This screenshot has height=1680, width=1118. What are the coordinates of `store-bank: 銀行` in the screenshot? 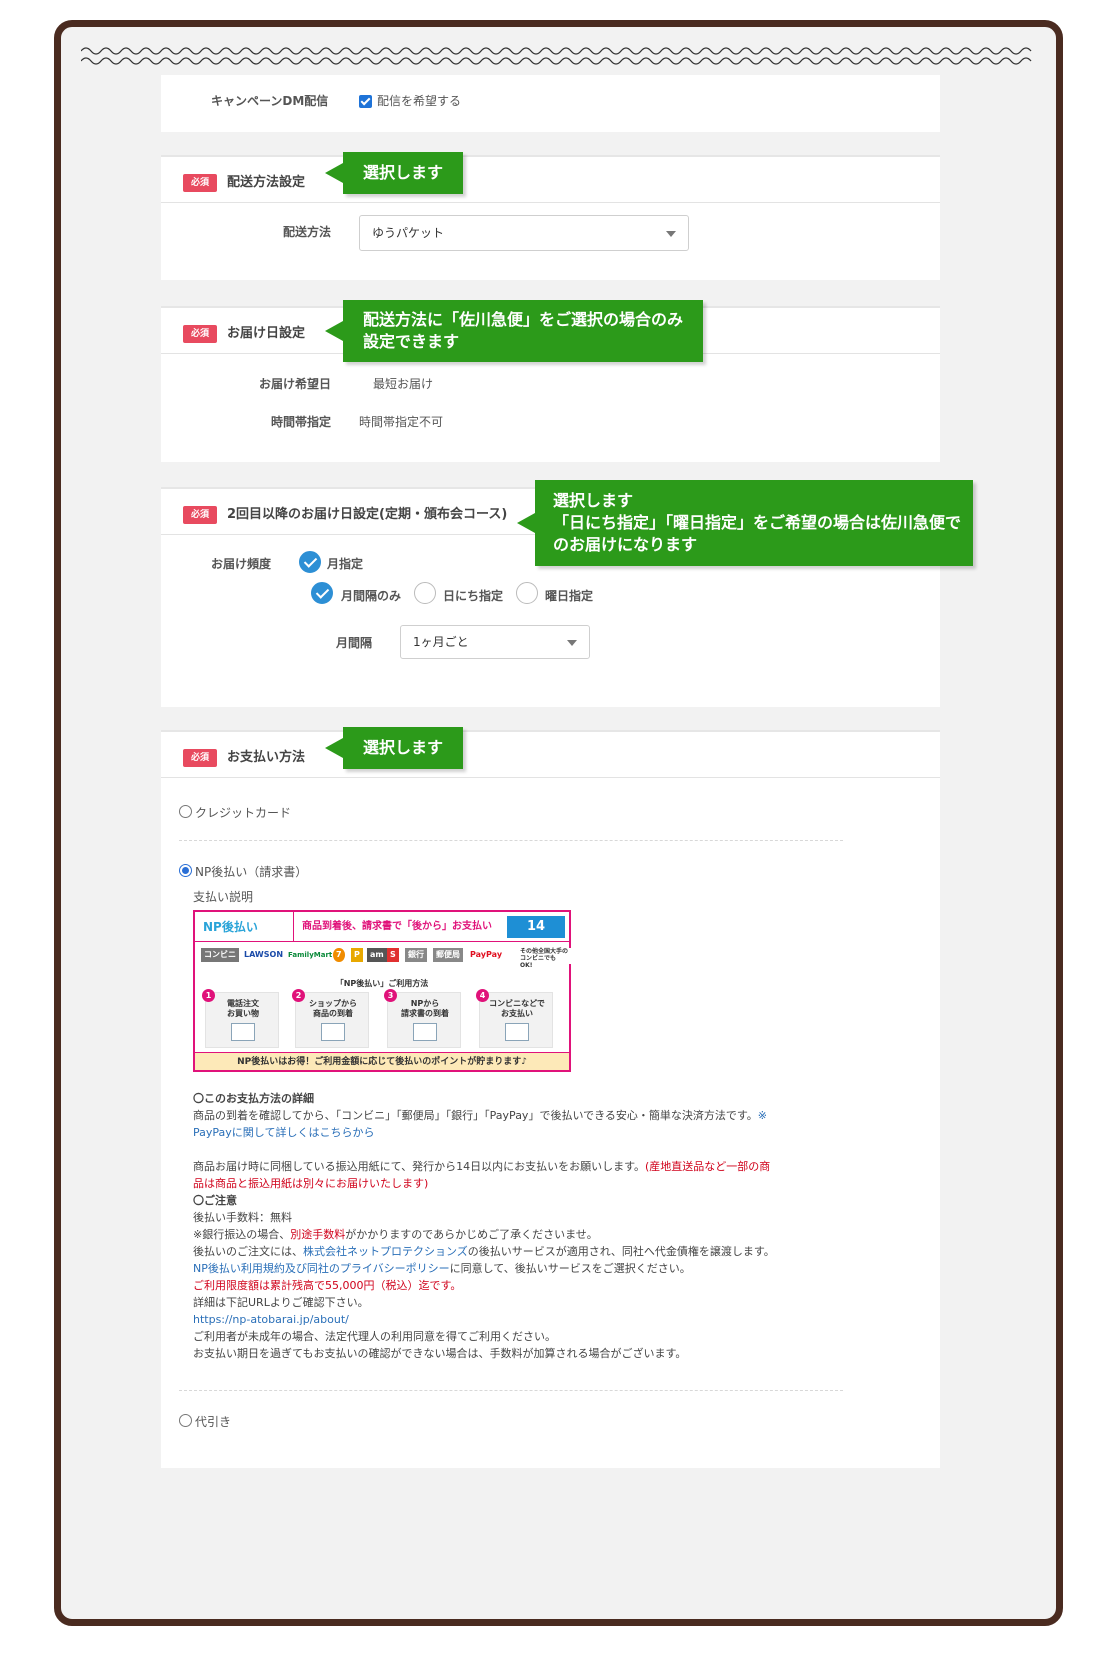 It's located at (416, 955).